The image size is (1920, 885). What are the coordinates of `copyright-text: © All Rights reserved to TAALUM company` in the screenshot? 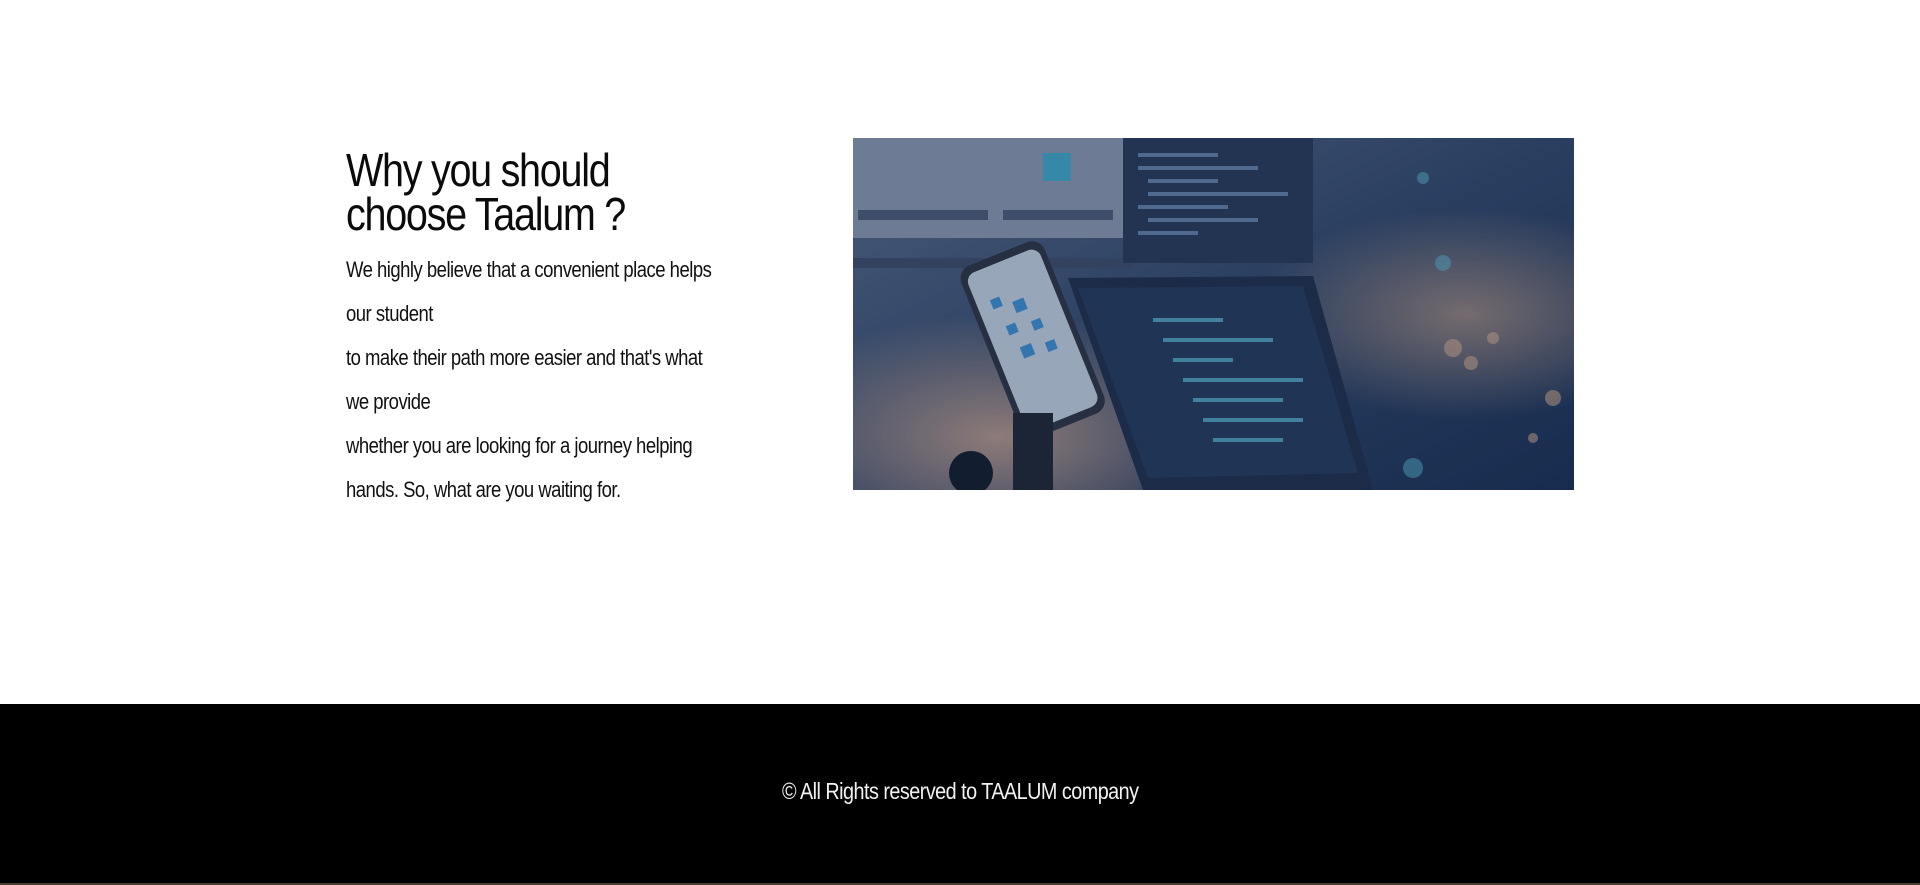 It's located at (960, 791).